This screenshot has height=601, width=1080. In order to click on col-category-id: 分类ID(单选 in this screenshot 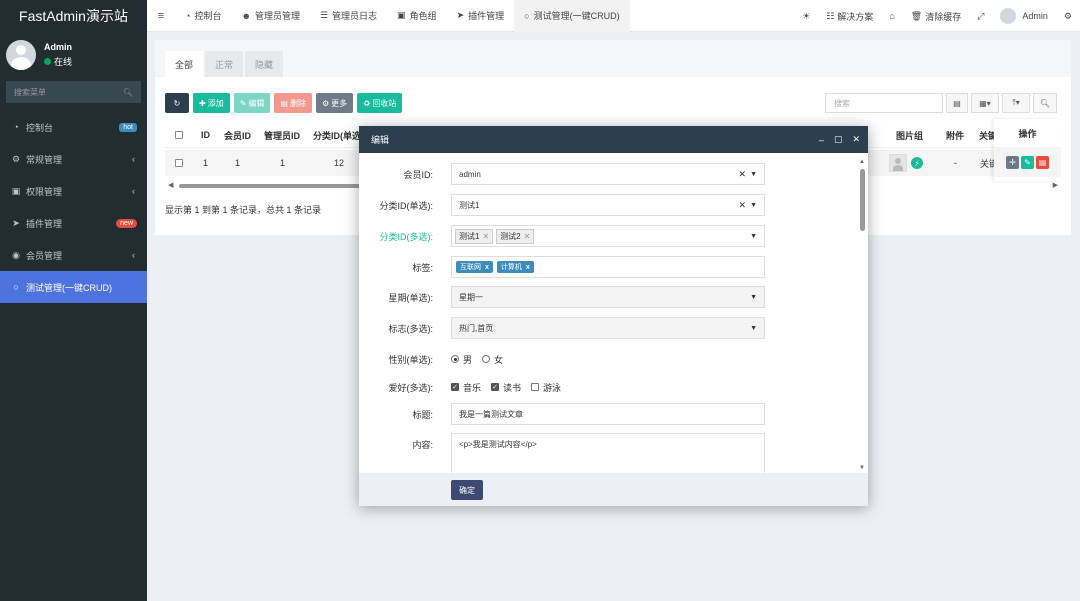, I will do `click(337, 135)`.